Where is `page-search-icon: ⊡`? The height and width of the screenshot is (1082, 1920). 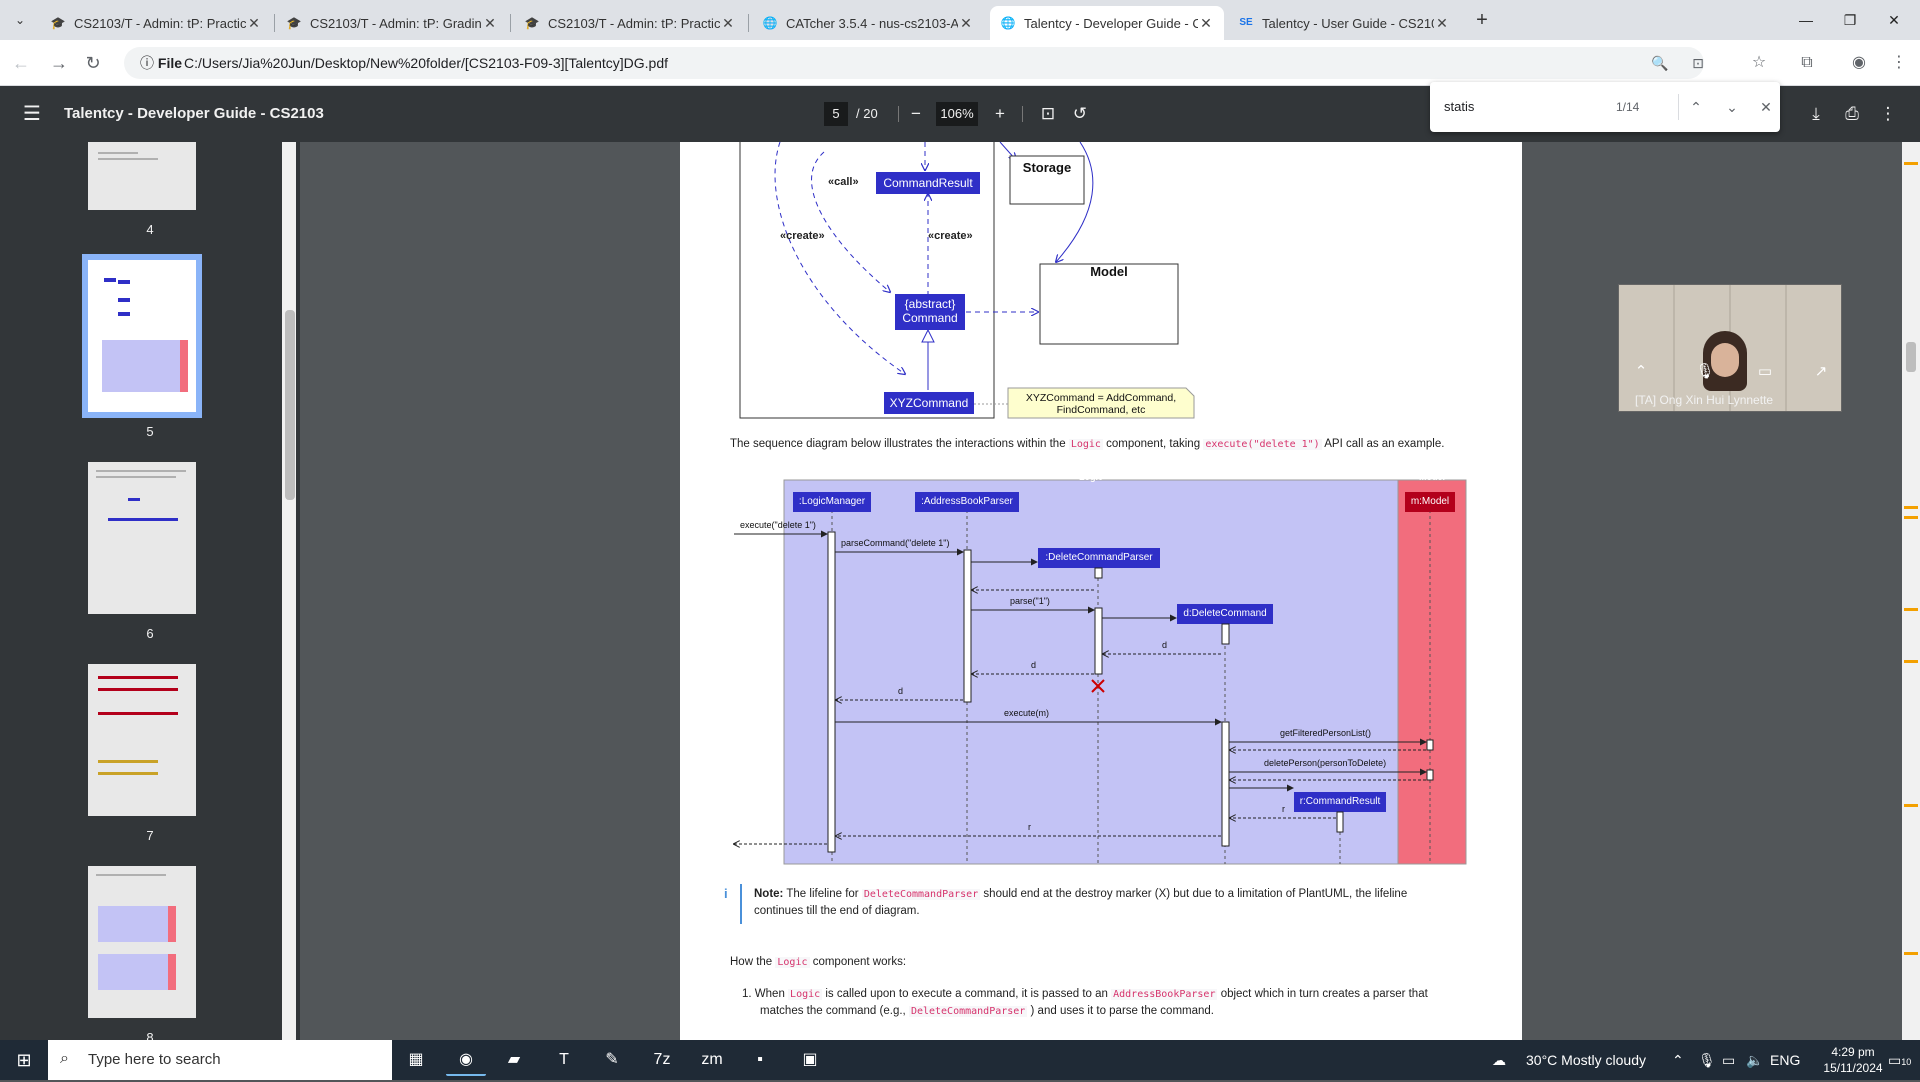 page-search-icon: ⊡ is located at coordinates (1698, 63).